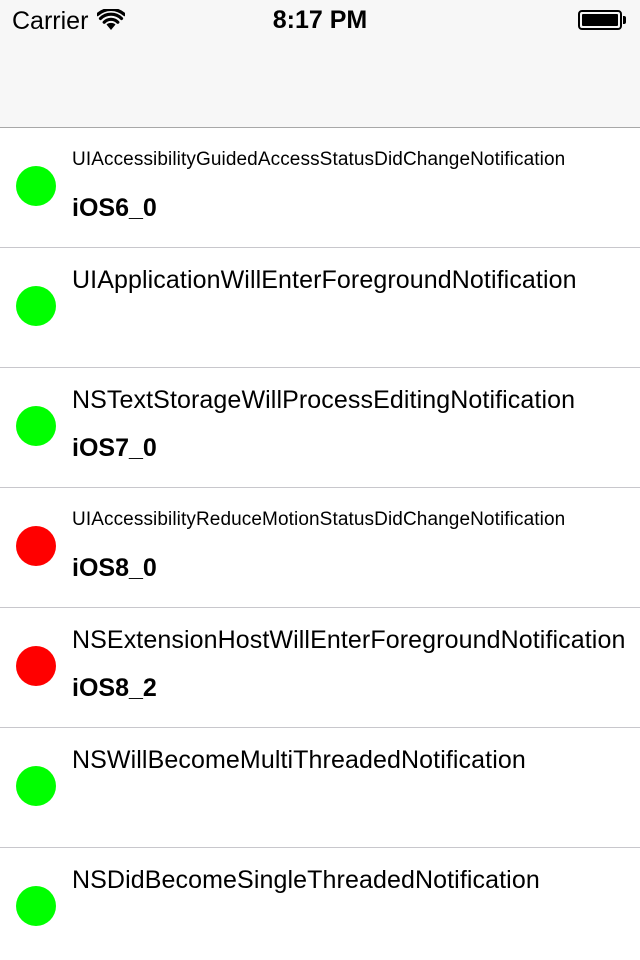  What do you see at coordinates (299, 760) in the screenshot?
I see `notification-name: NSWillBecomeMultiThreadedNotification` at bounding box center [299, 760].